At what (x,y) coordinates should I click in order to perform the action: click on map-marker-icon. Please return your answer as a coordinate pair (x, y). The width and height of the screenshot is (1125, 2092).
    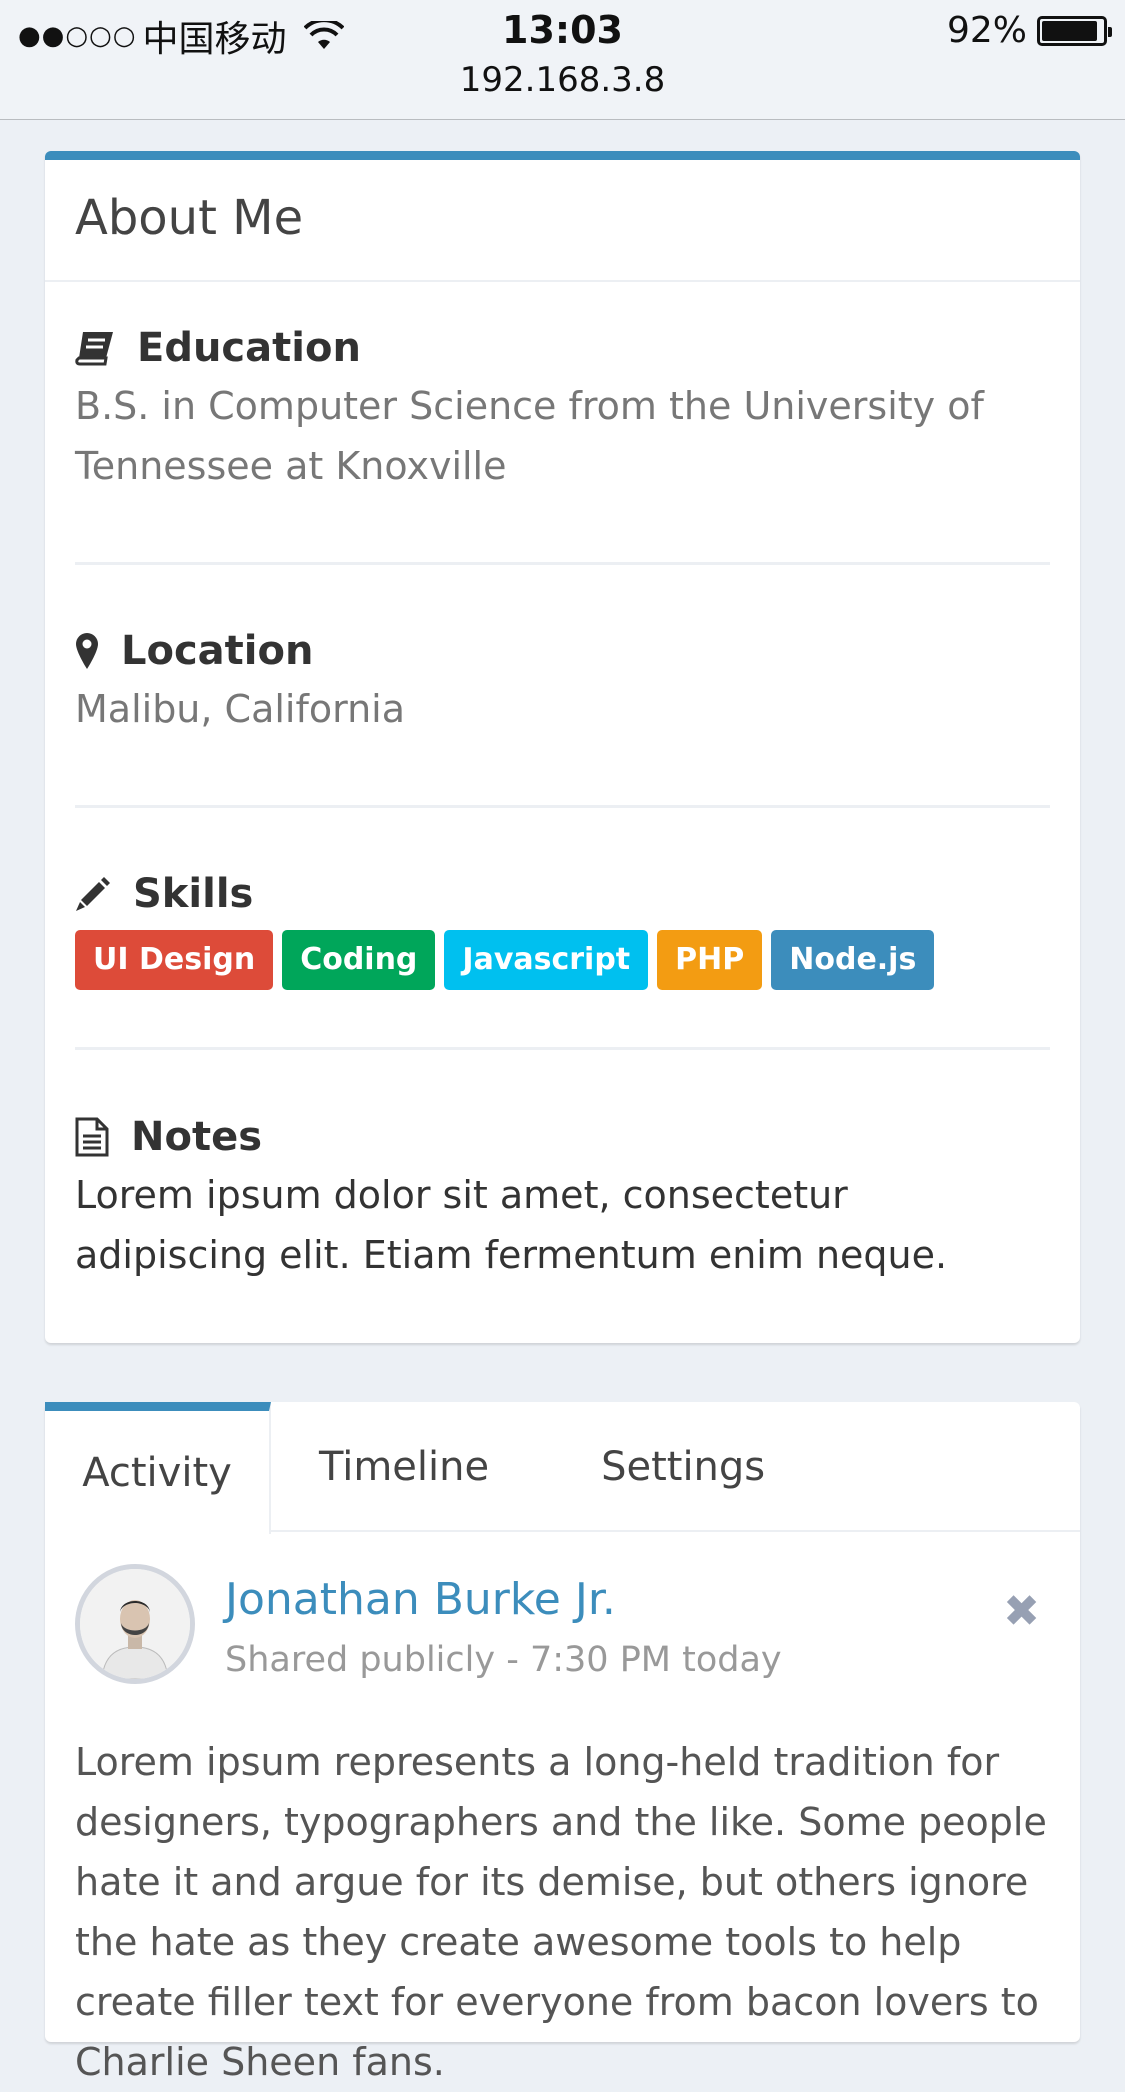
    Looking at the image, I should click on (87, 651).